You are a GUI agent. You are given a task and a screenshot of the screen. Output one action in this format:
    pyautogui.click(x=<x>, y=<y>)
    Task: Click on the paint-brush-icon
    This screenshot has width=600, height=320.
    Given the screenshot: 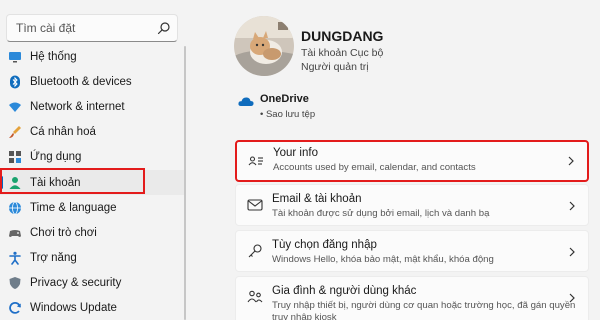 What is the action you would take?
    pyautogui.click(x=15, y=132)
    